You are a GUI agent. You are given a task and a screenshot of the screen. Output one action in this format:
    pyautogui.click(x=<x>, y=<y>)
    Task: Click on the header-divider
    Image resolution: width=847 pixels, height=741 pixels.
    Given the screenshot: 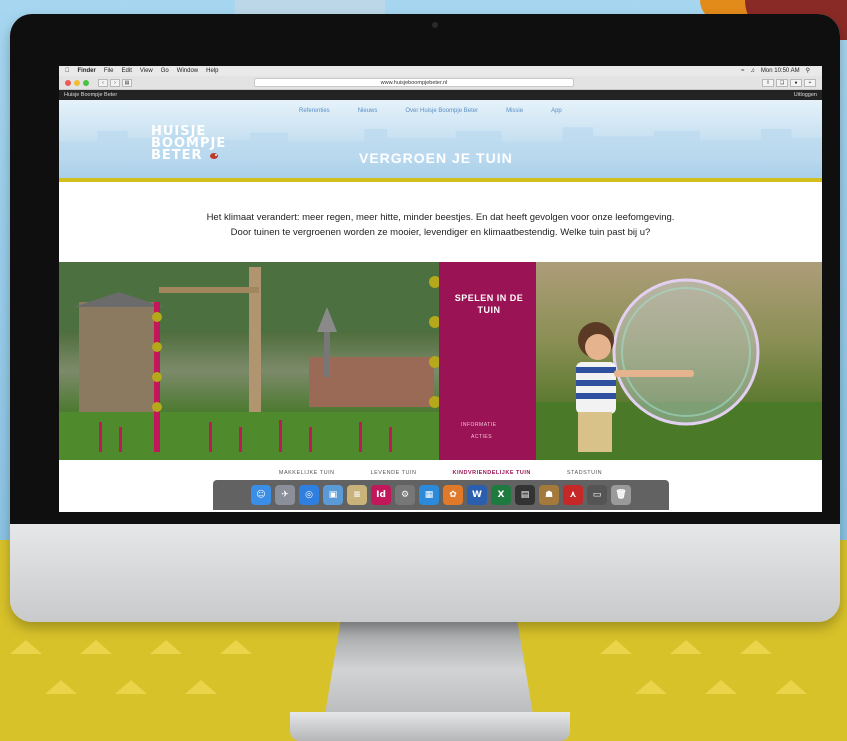 What is the action you would take?
    pyautogui.click(x=440, y=180)
    